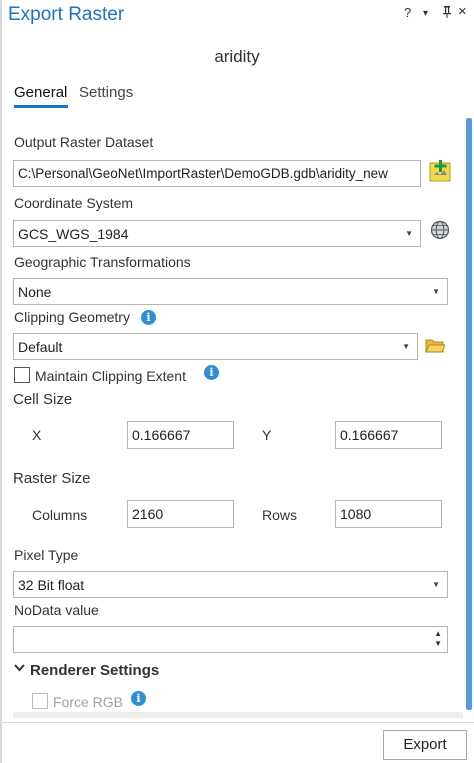  I want to click on coordinate-system-button, so click(440, 230).